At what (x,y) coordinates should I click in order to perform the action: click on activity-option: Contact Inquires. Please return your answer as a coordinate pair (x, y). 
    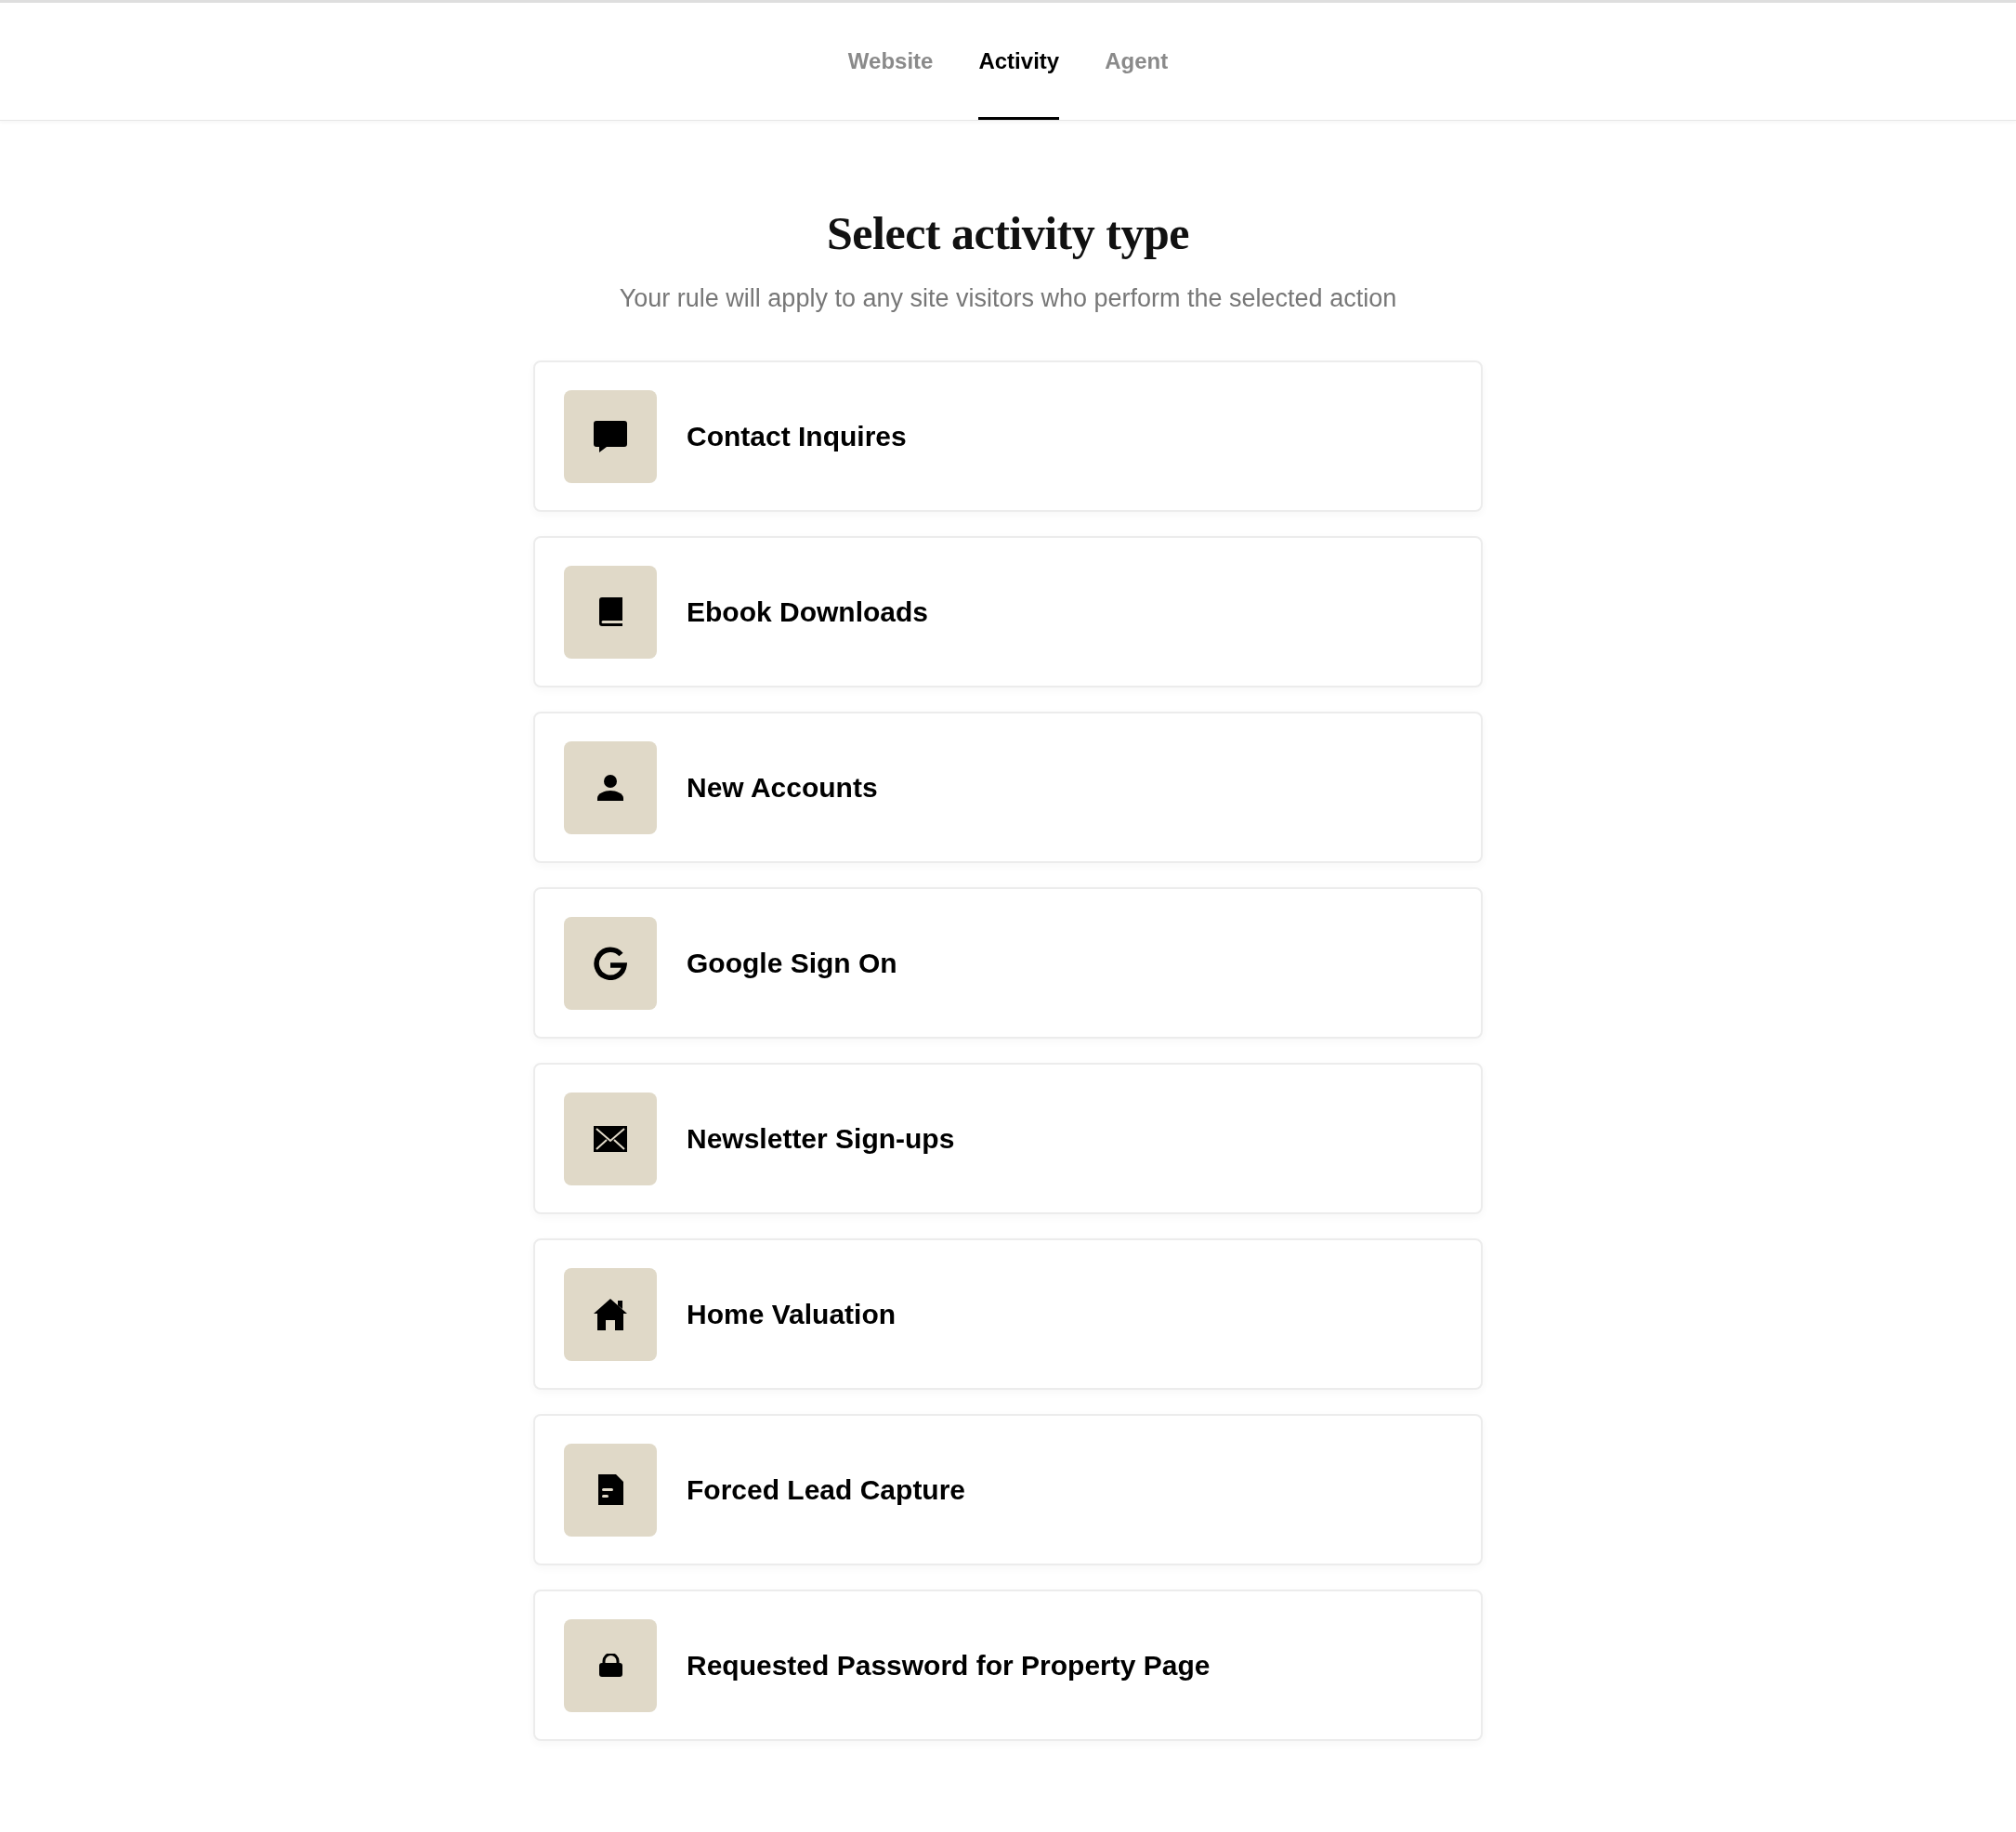
    Looking at the image, I should click on (1008, 436).